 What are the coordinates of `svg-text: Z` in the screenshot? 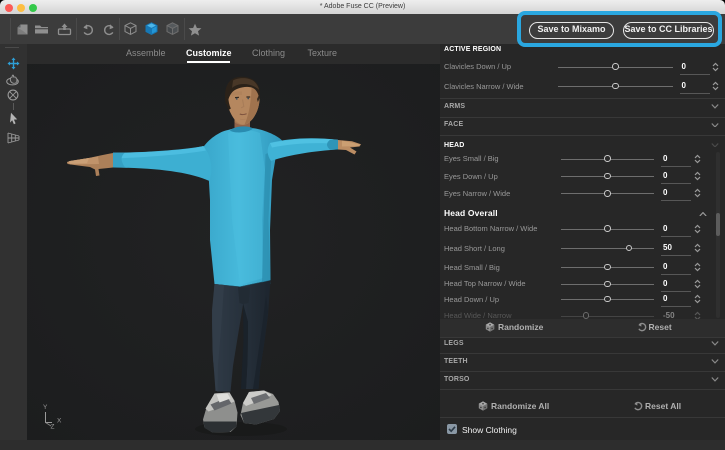 It's located at (53, 427).